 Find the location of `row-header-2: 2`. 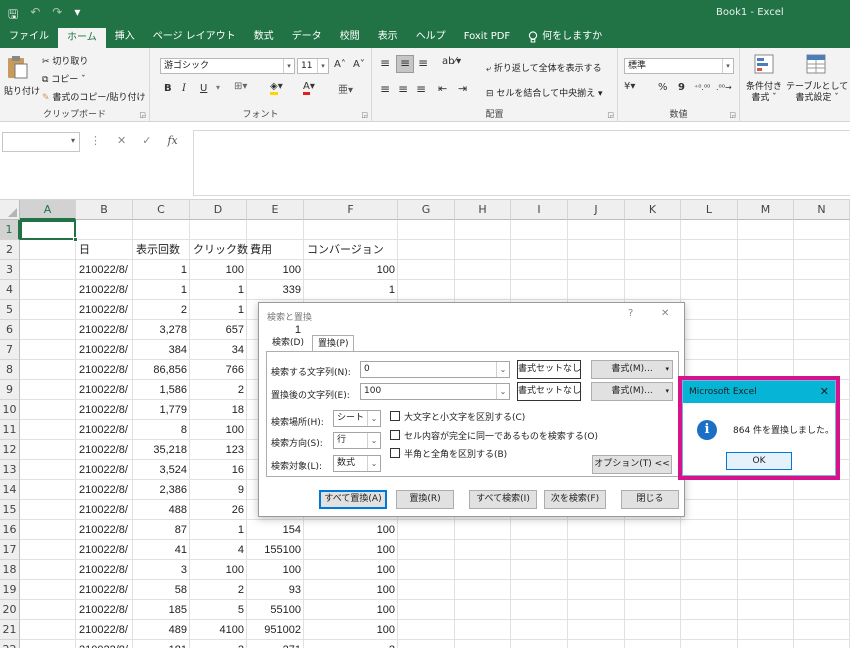

row-header-2: 2 is located at coordinates (10, 250).